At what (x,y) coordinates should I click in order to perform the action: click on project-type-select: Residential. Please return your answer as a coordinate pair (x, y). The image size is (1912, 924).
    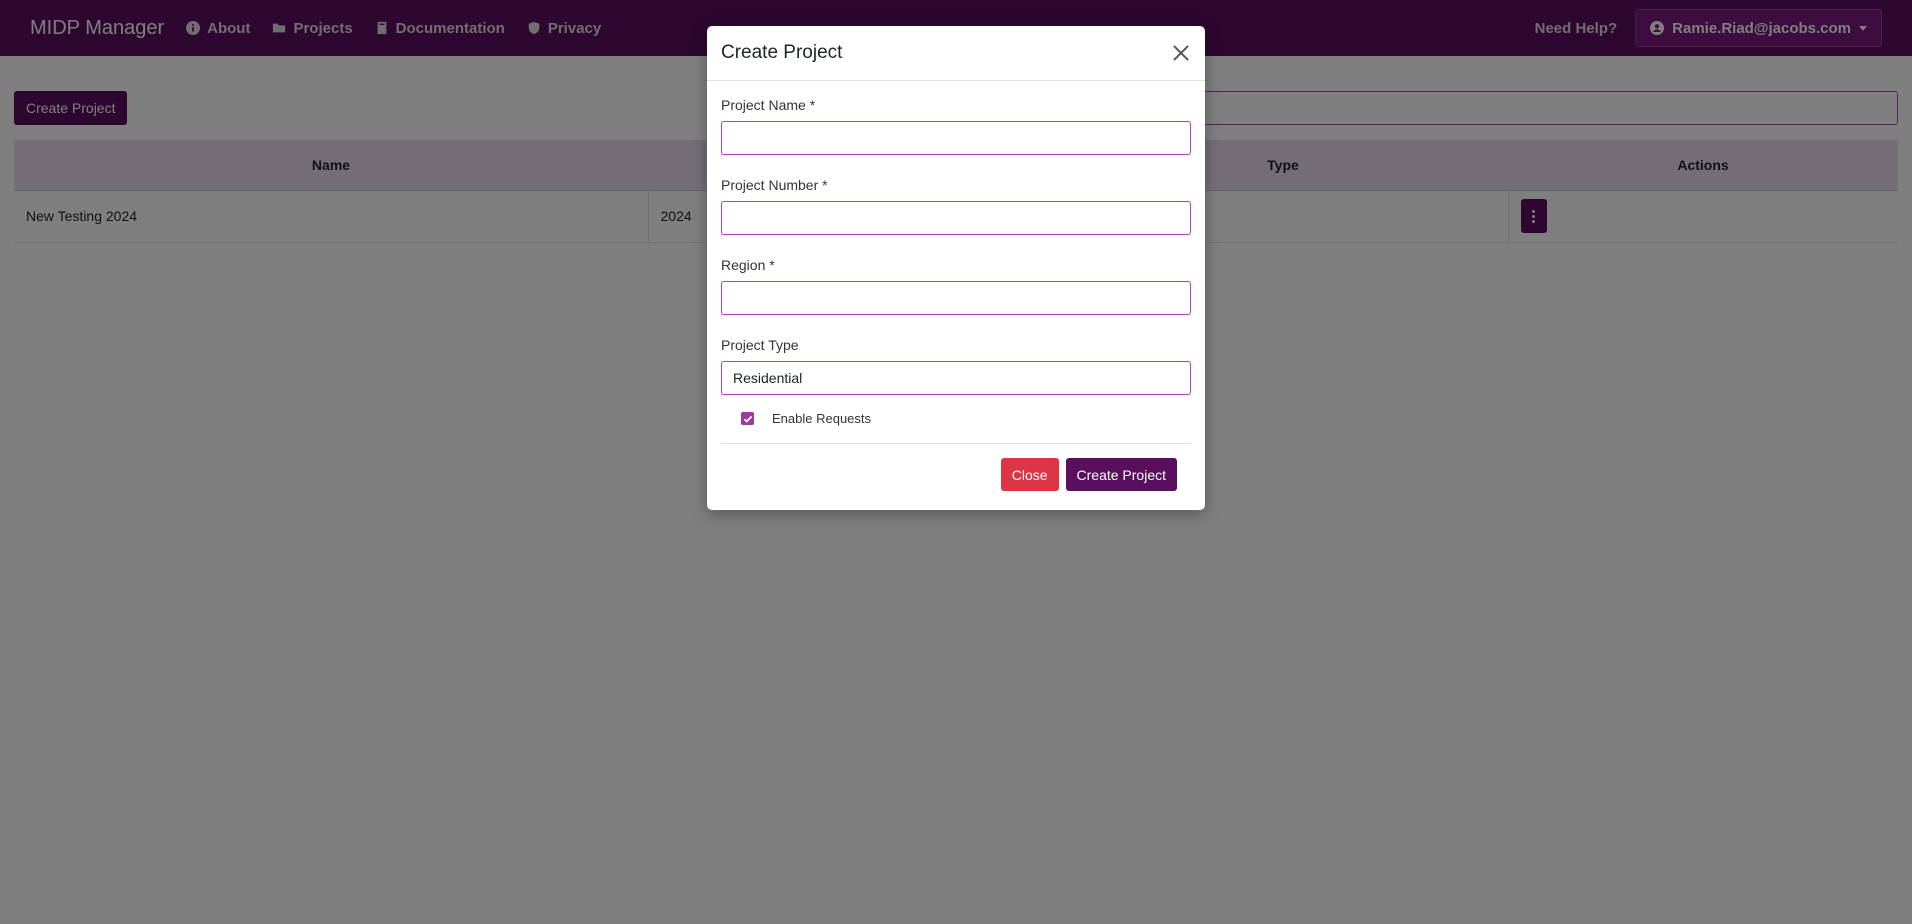
    Looking at the image, I should click on (956, 378).